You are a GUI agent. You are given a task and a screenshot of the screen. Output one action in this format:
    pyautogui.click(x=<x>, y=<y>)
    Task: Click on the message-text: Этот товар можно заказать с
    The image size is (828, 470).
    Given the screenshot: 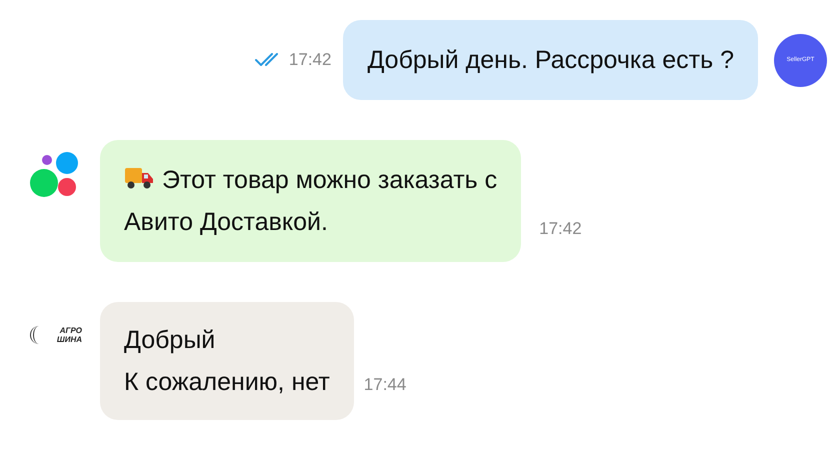 What is the action you would take?
    pyautogui.click(x=311, y=180)
    